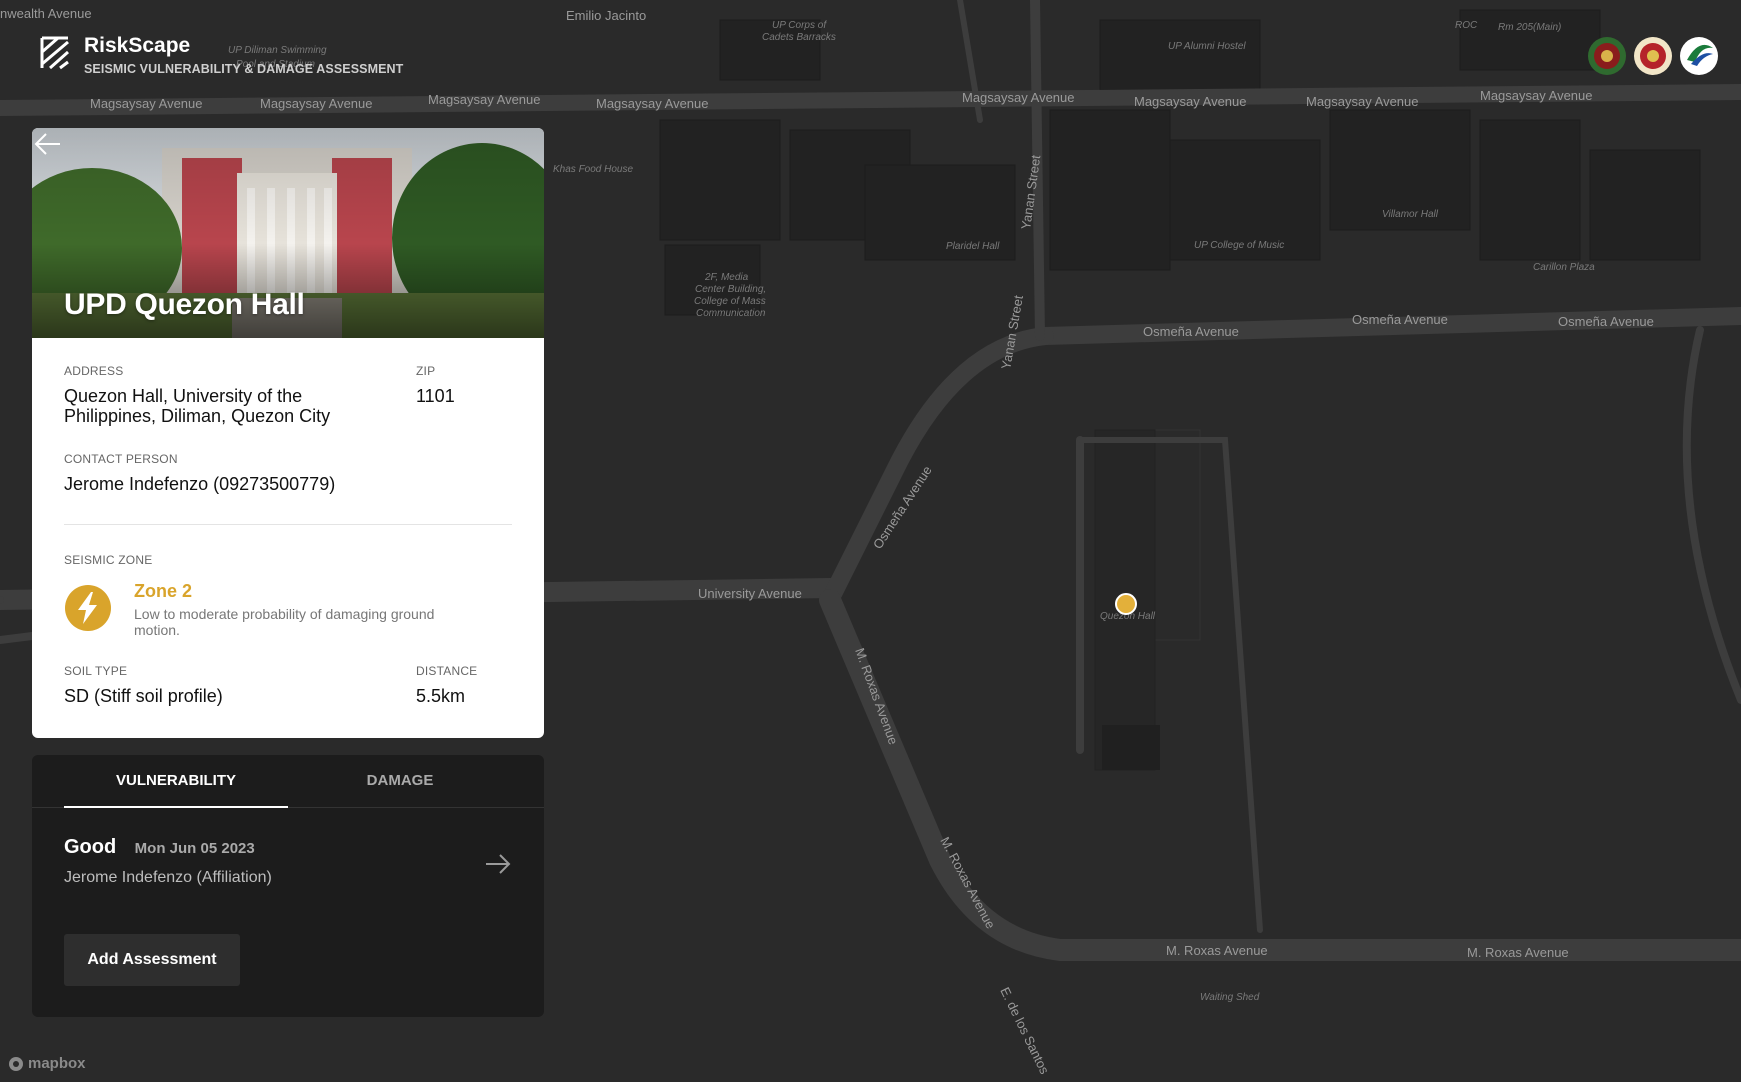 The width and height of the screenshot is (1741, 1082). I want to click on riskscape-logo-icon, so click(54, 53).